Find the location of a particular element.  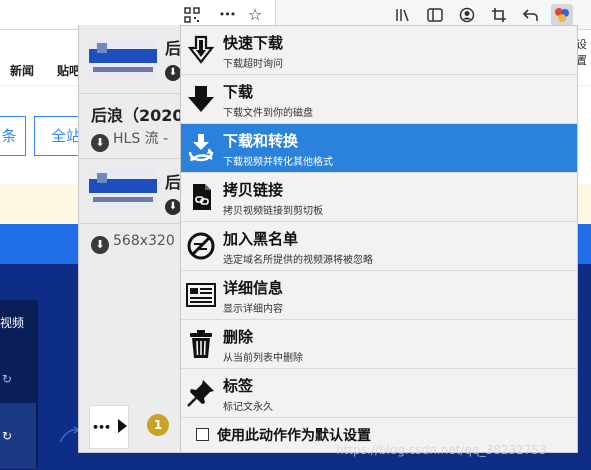

undo-icon is located at coordinates (530, 15).